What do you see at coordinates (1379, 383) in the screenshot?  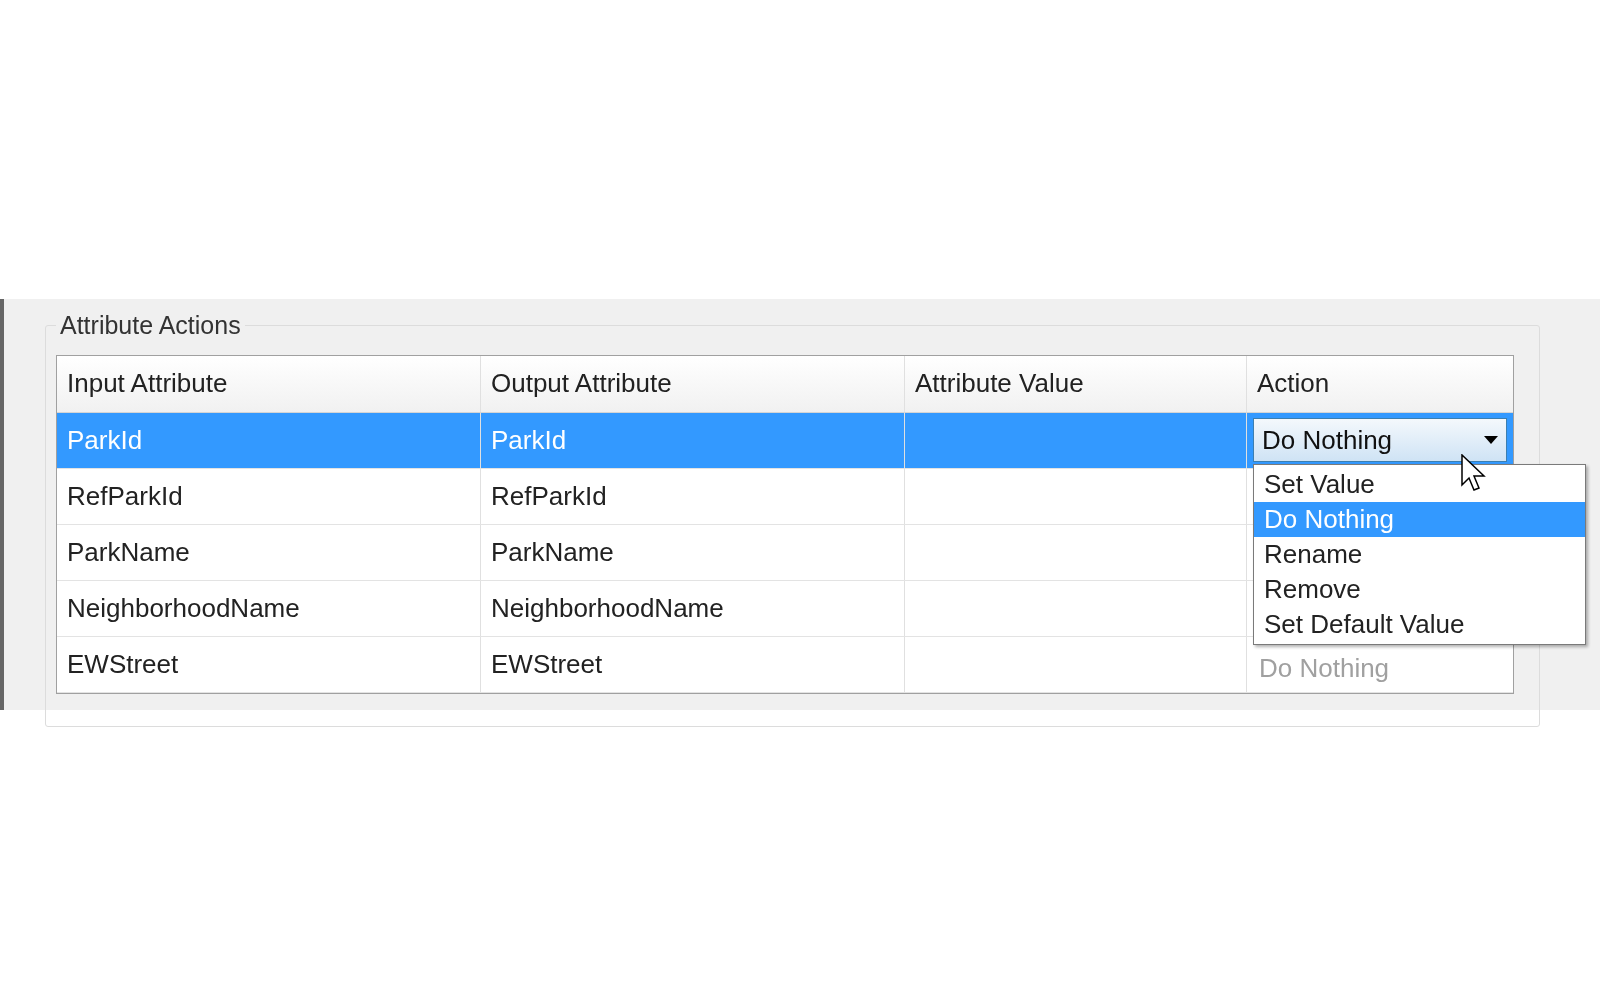 I see `column-header: Action` at bounding box center [1379, 383].